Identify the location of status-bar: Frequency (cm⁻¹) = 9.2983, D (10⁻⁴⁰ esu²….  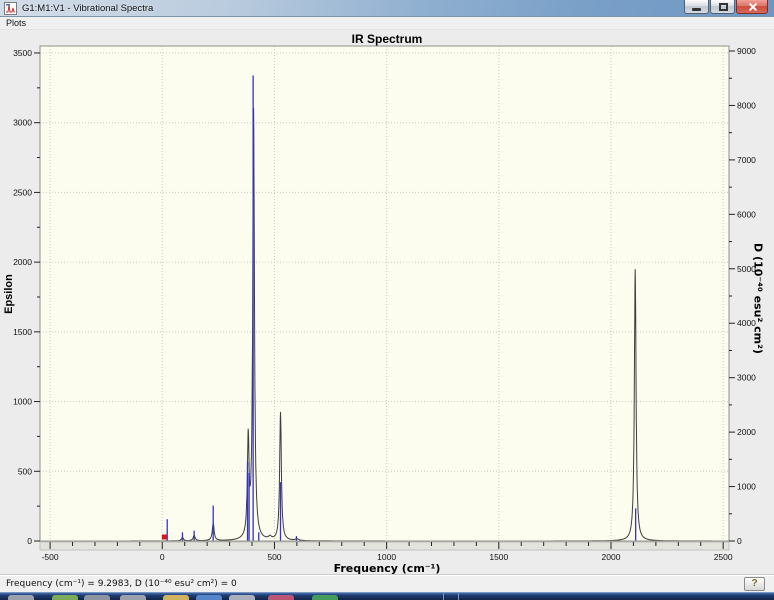
(387, 583).